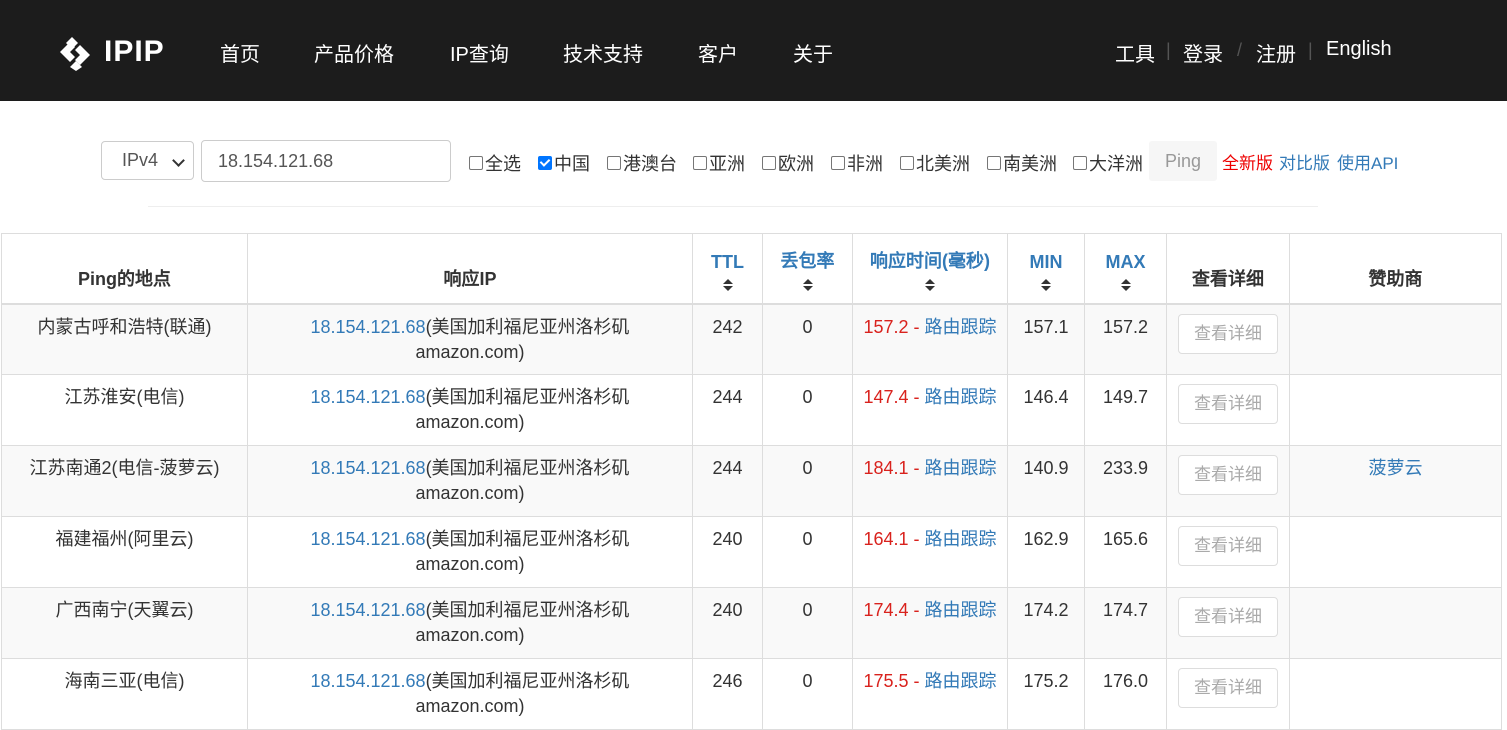 This screenshot has height=730, width=1507. I want to click on cell-max: 157.2, so click(1125, 339).